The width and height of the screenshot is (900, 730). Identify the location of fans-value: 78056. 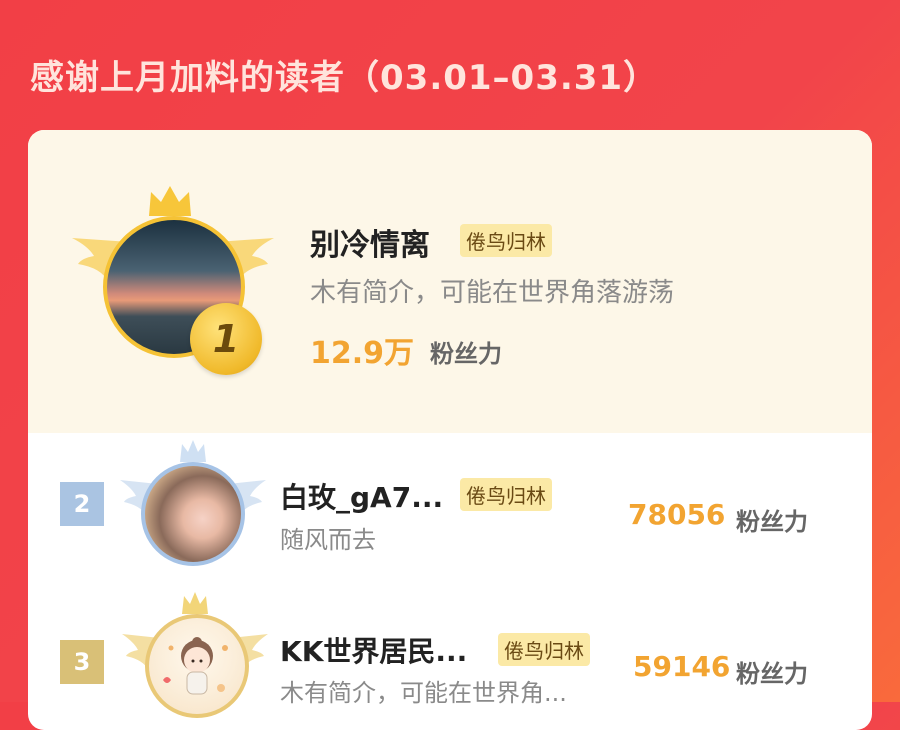
(677, 514).